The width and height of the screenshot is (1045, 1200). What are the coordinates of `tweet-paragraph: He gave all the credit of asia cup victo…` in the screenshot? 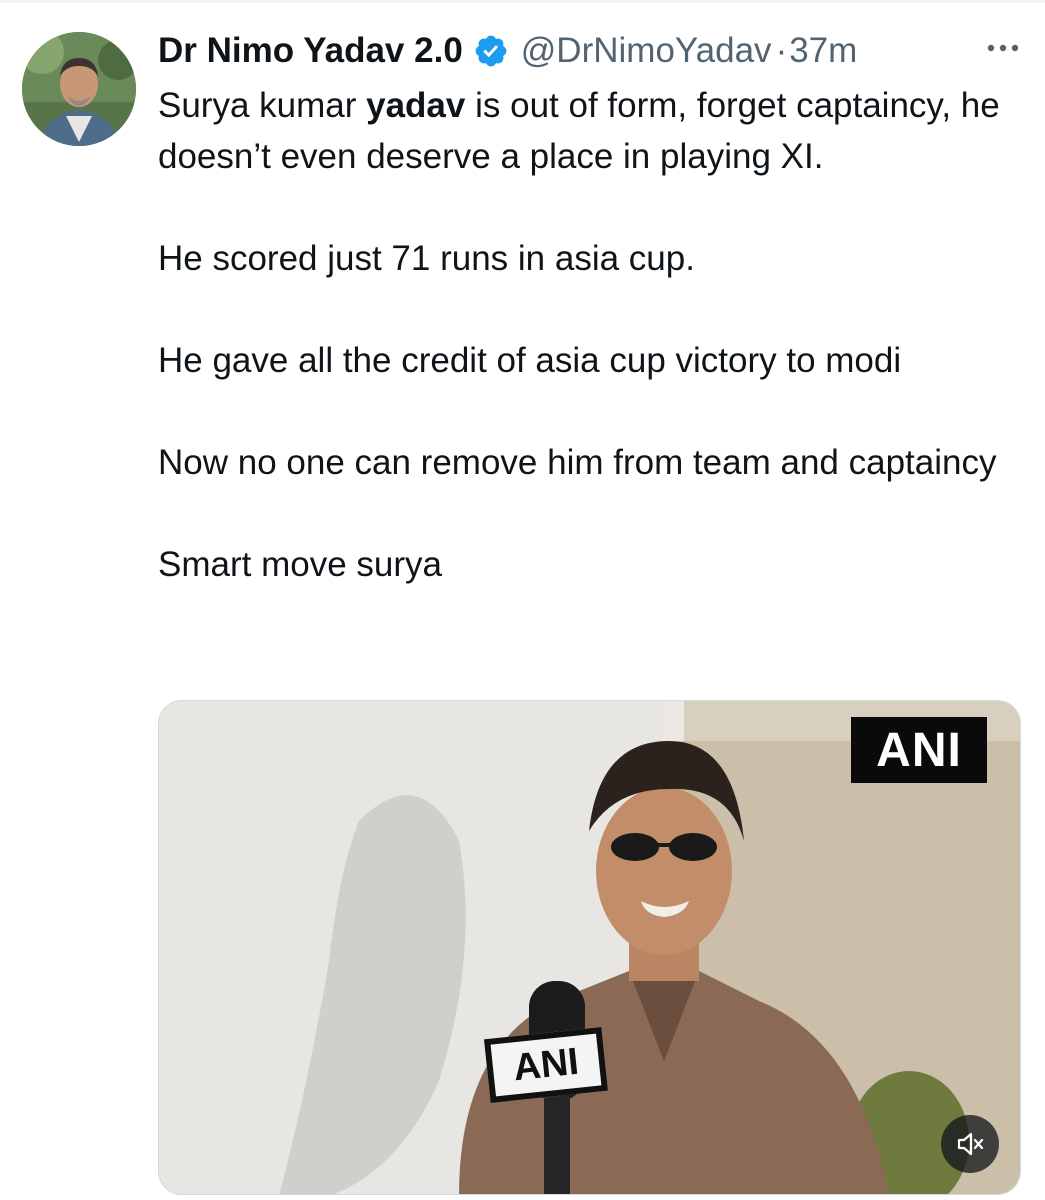 It's located at (530, 360).